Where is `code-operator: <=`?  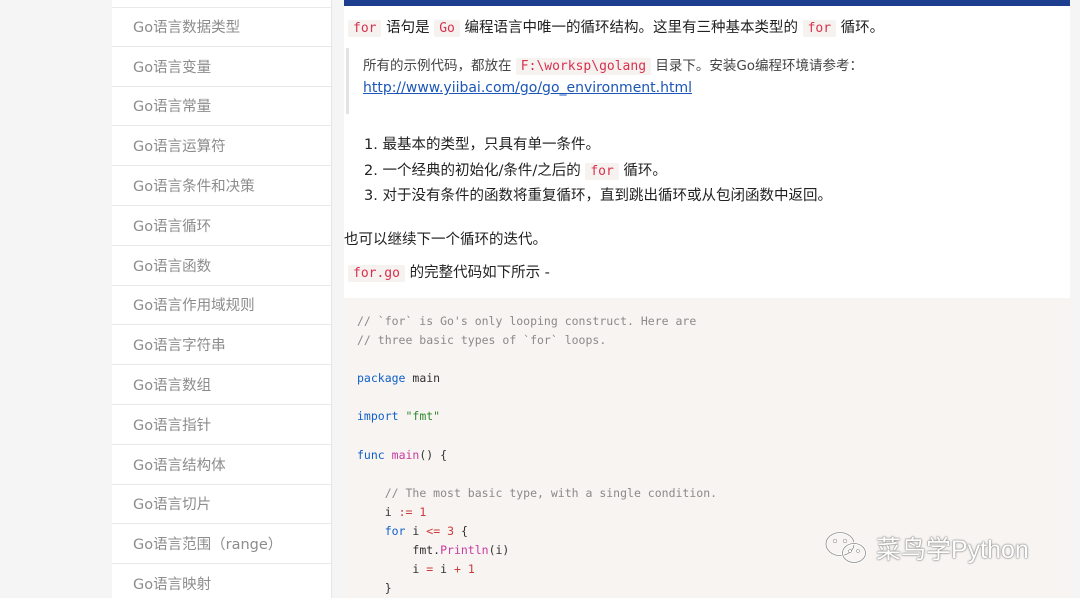
code-operator: <= is located at coordinates (433, 531).